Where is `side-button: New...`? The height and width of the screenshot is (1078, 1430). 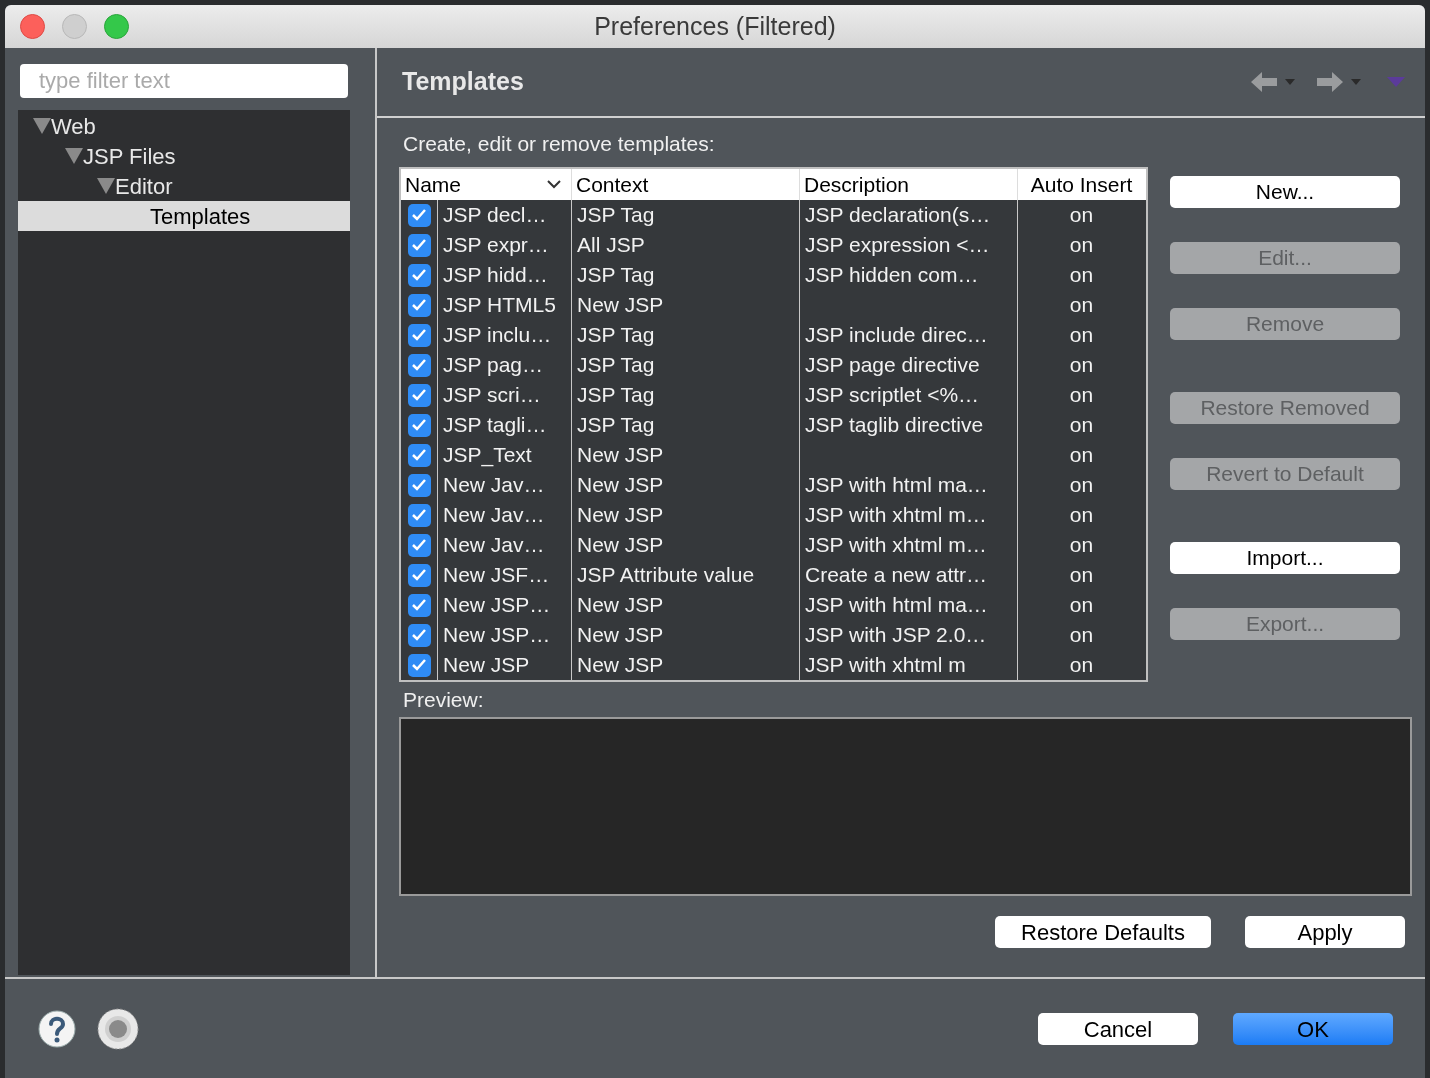 side-button: New... is located at coordinates (1285, 192).